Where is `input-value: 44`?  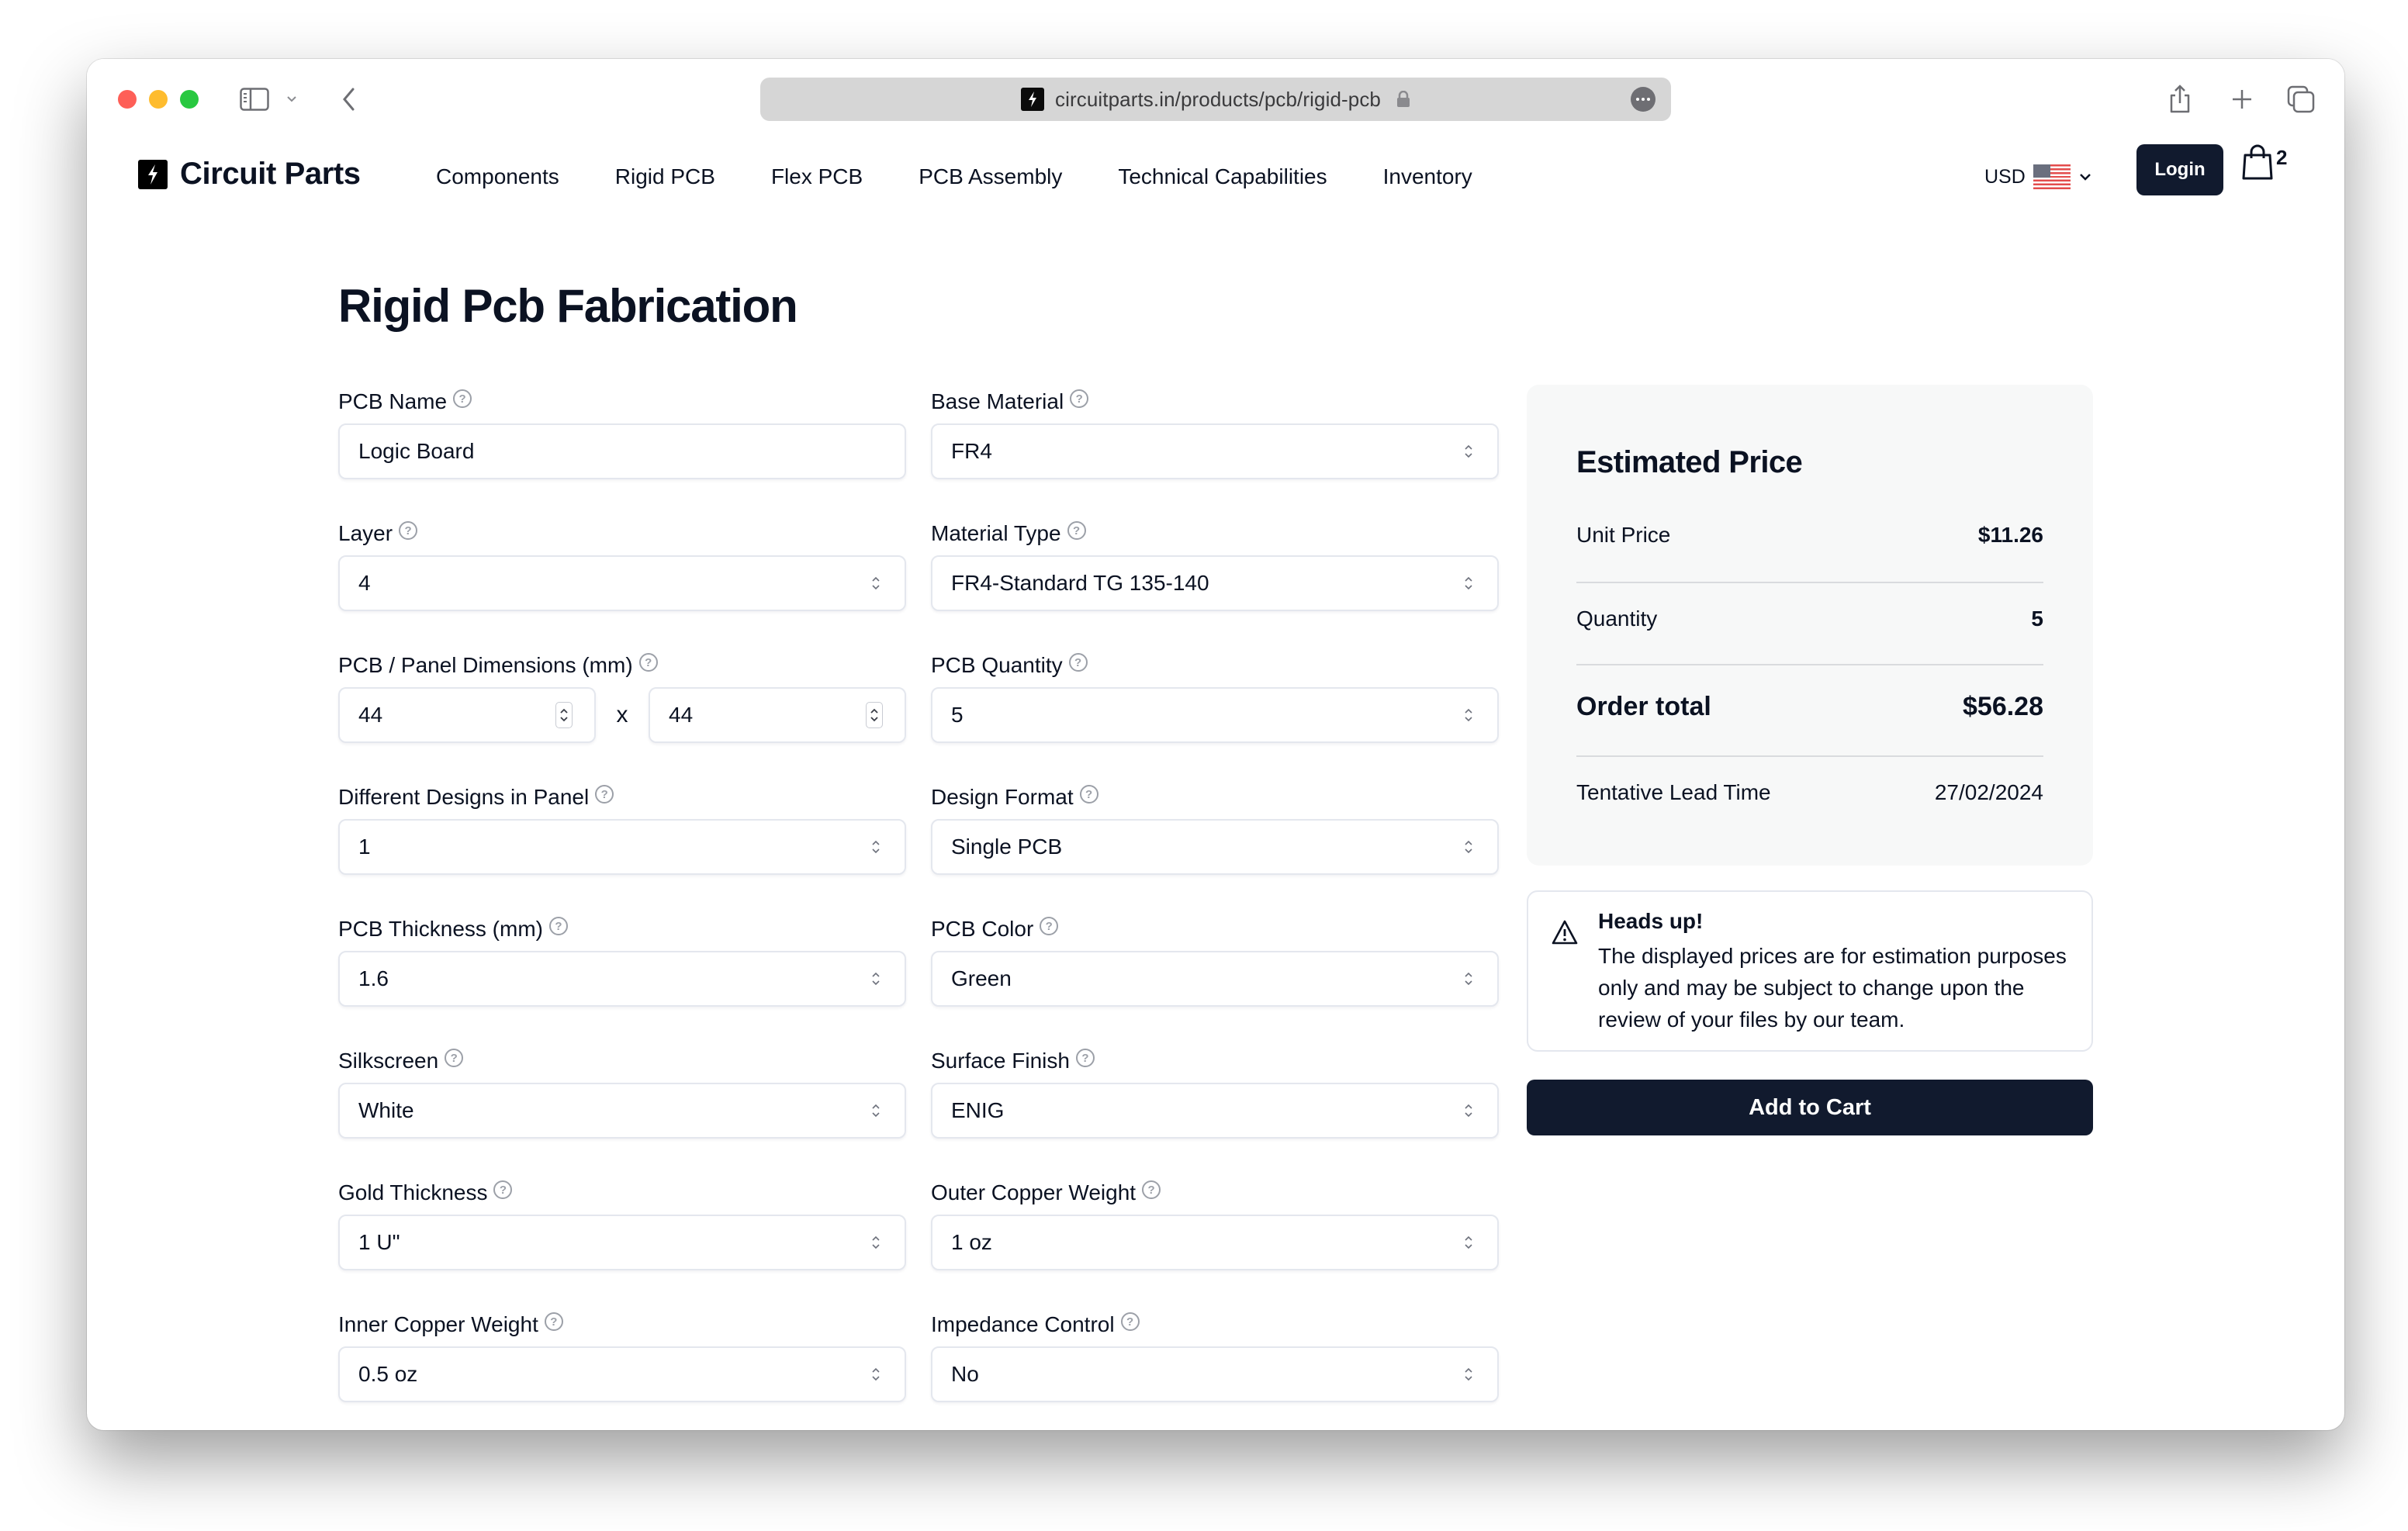
input-value: 44 is located at coordinates (370, 715).